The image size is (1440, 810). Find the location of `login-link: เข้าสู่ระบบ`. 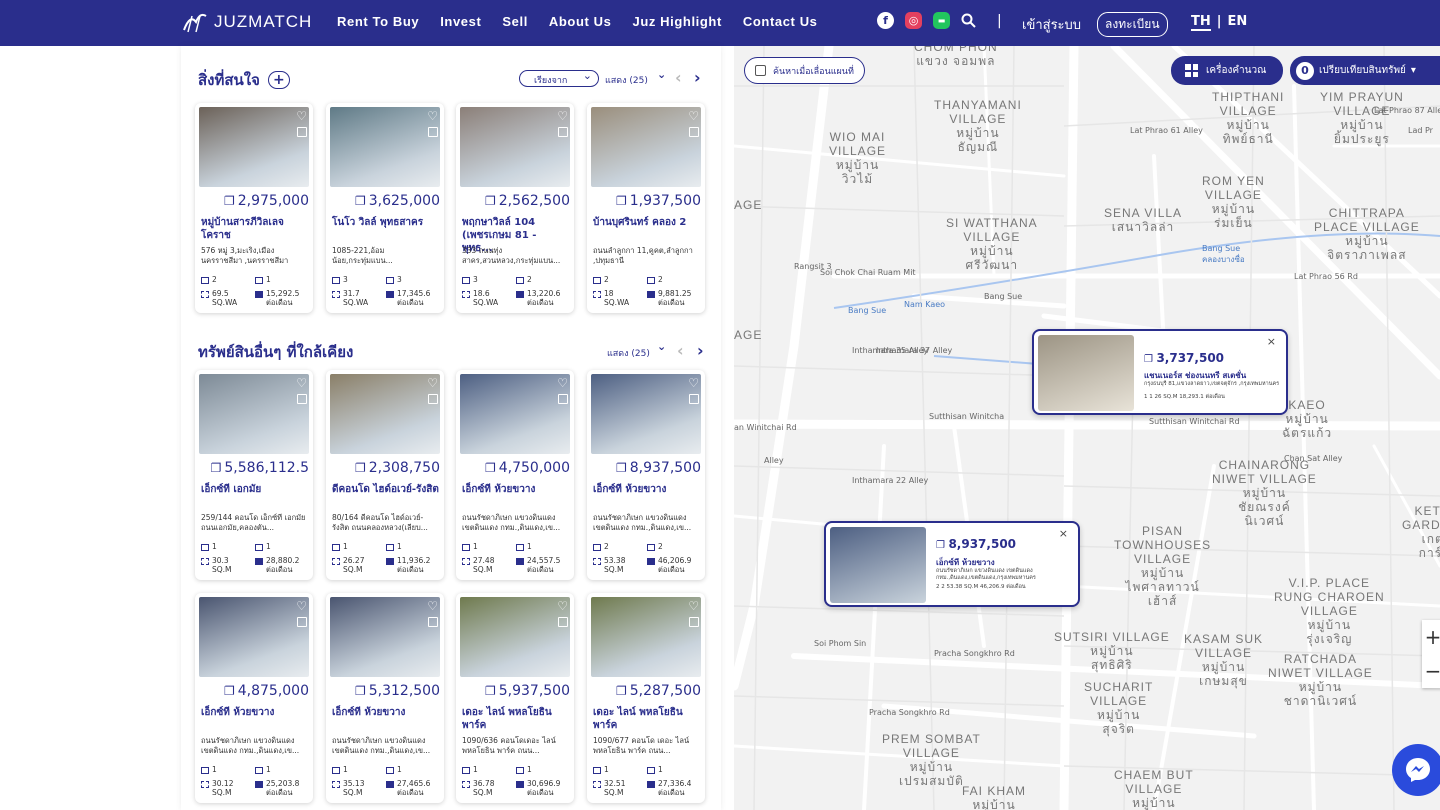

login-link: เข้าสู่ระบบ is located at coordinates (1051, 24).